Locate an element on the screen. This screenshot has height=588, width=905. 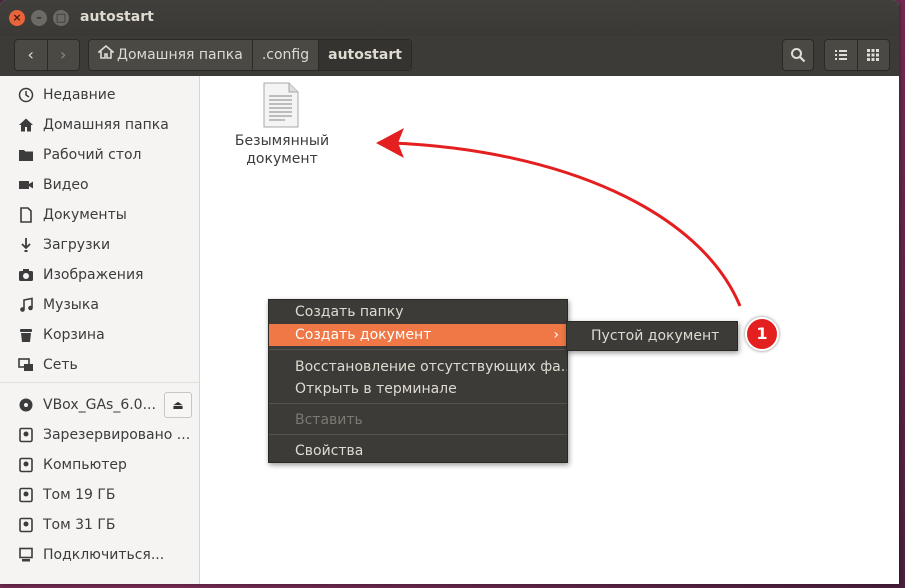
download-icon is located at coordinates (26, 245).